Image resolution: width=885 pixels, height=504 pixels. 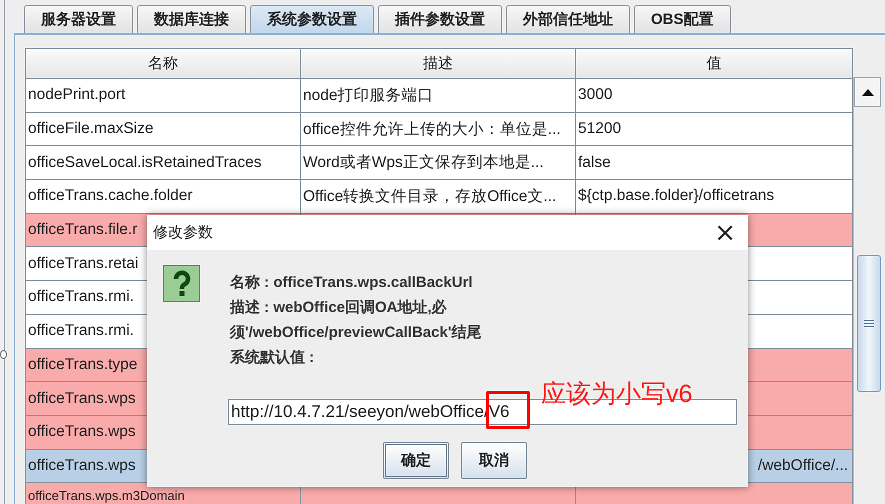 I want to click on up-arrow-icon, so click(x=868, y=92).